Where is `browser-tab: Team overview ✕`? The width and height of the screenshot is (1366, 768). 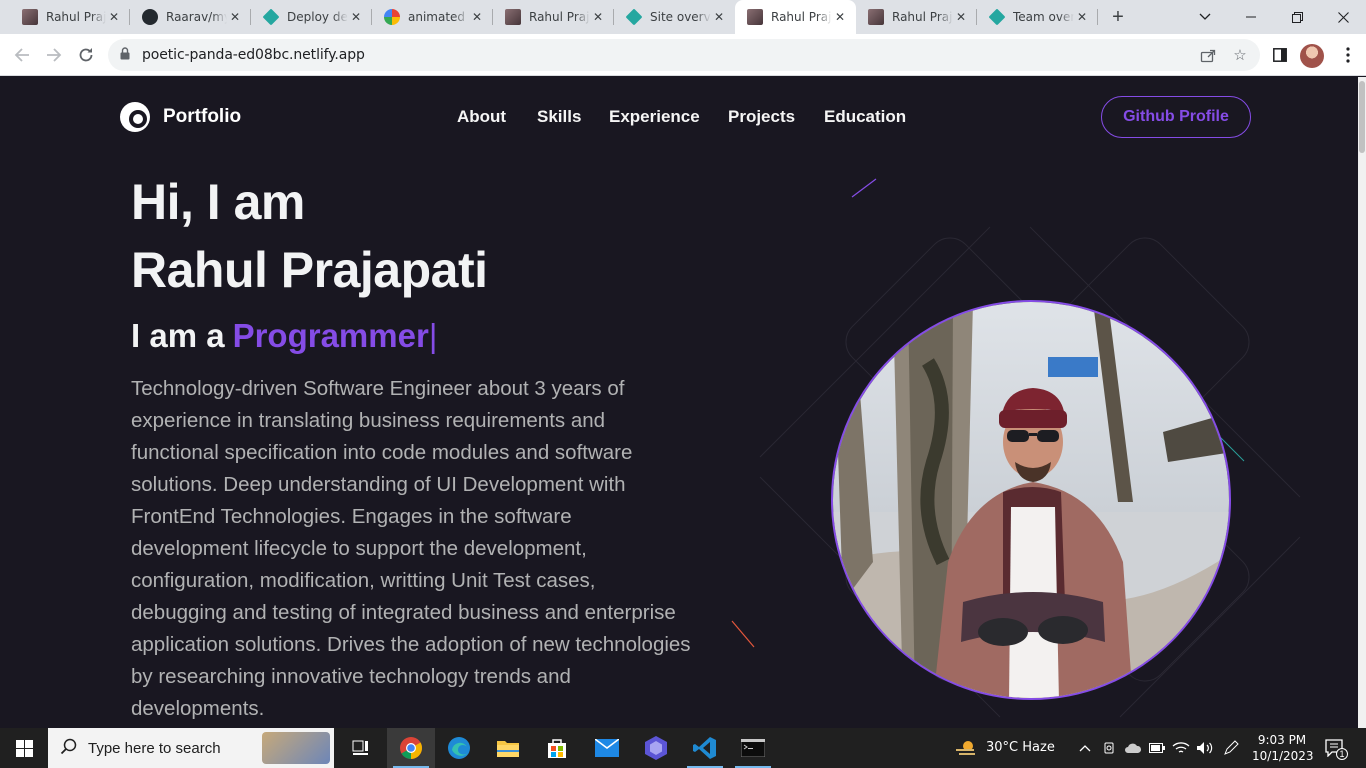
browser-tab: Team overview ✕ is located at coordinates (1037, 17).